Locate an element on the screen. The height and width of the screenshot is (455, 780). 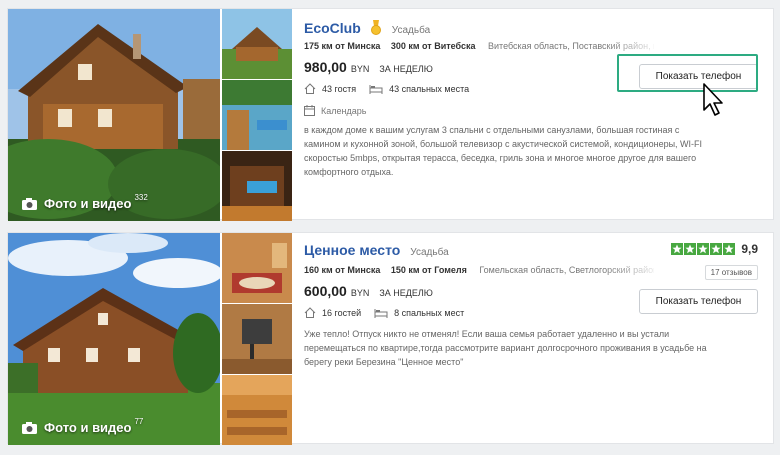
listing-title: Ценное место is located at coordinates (352, 250).